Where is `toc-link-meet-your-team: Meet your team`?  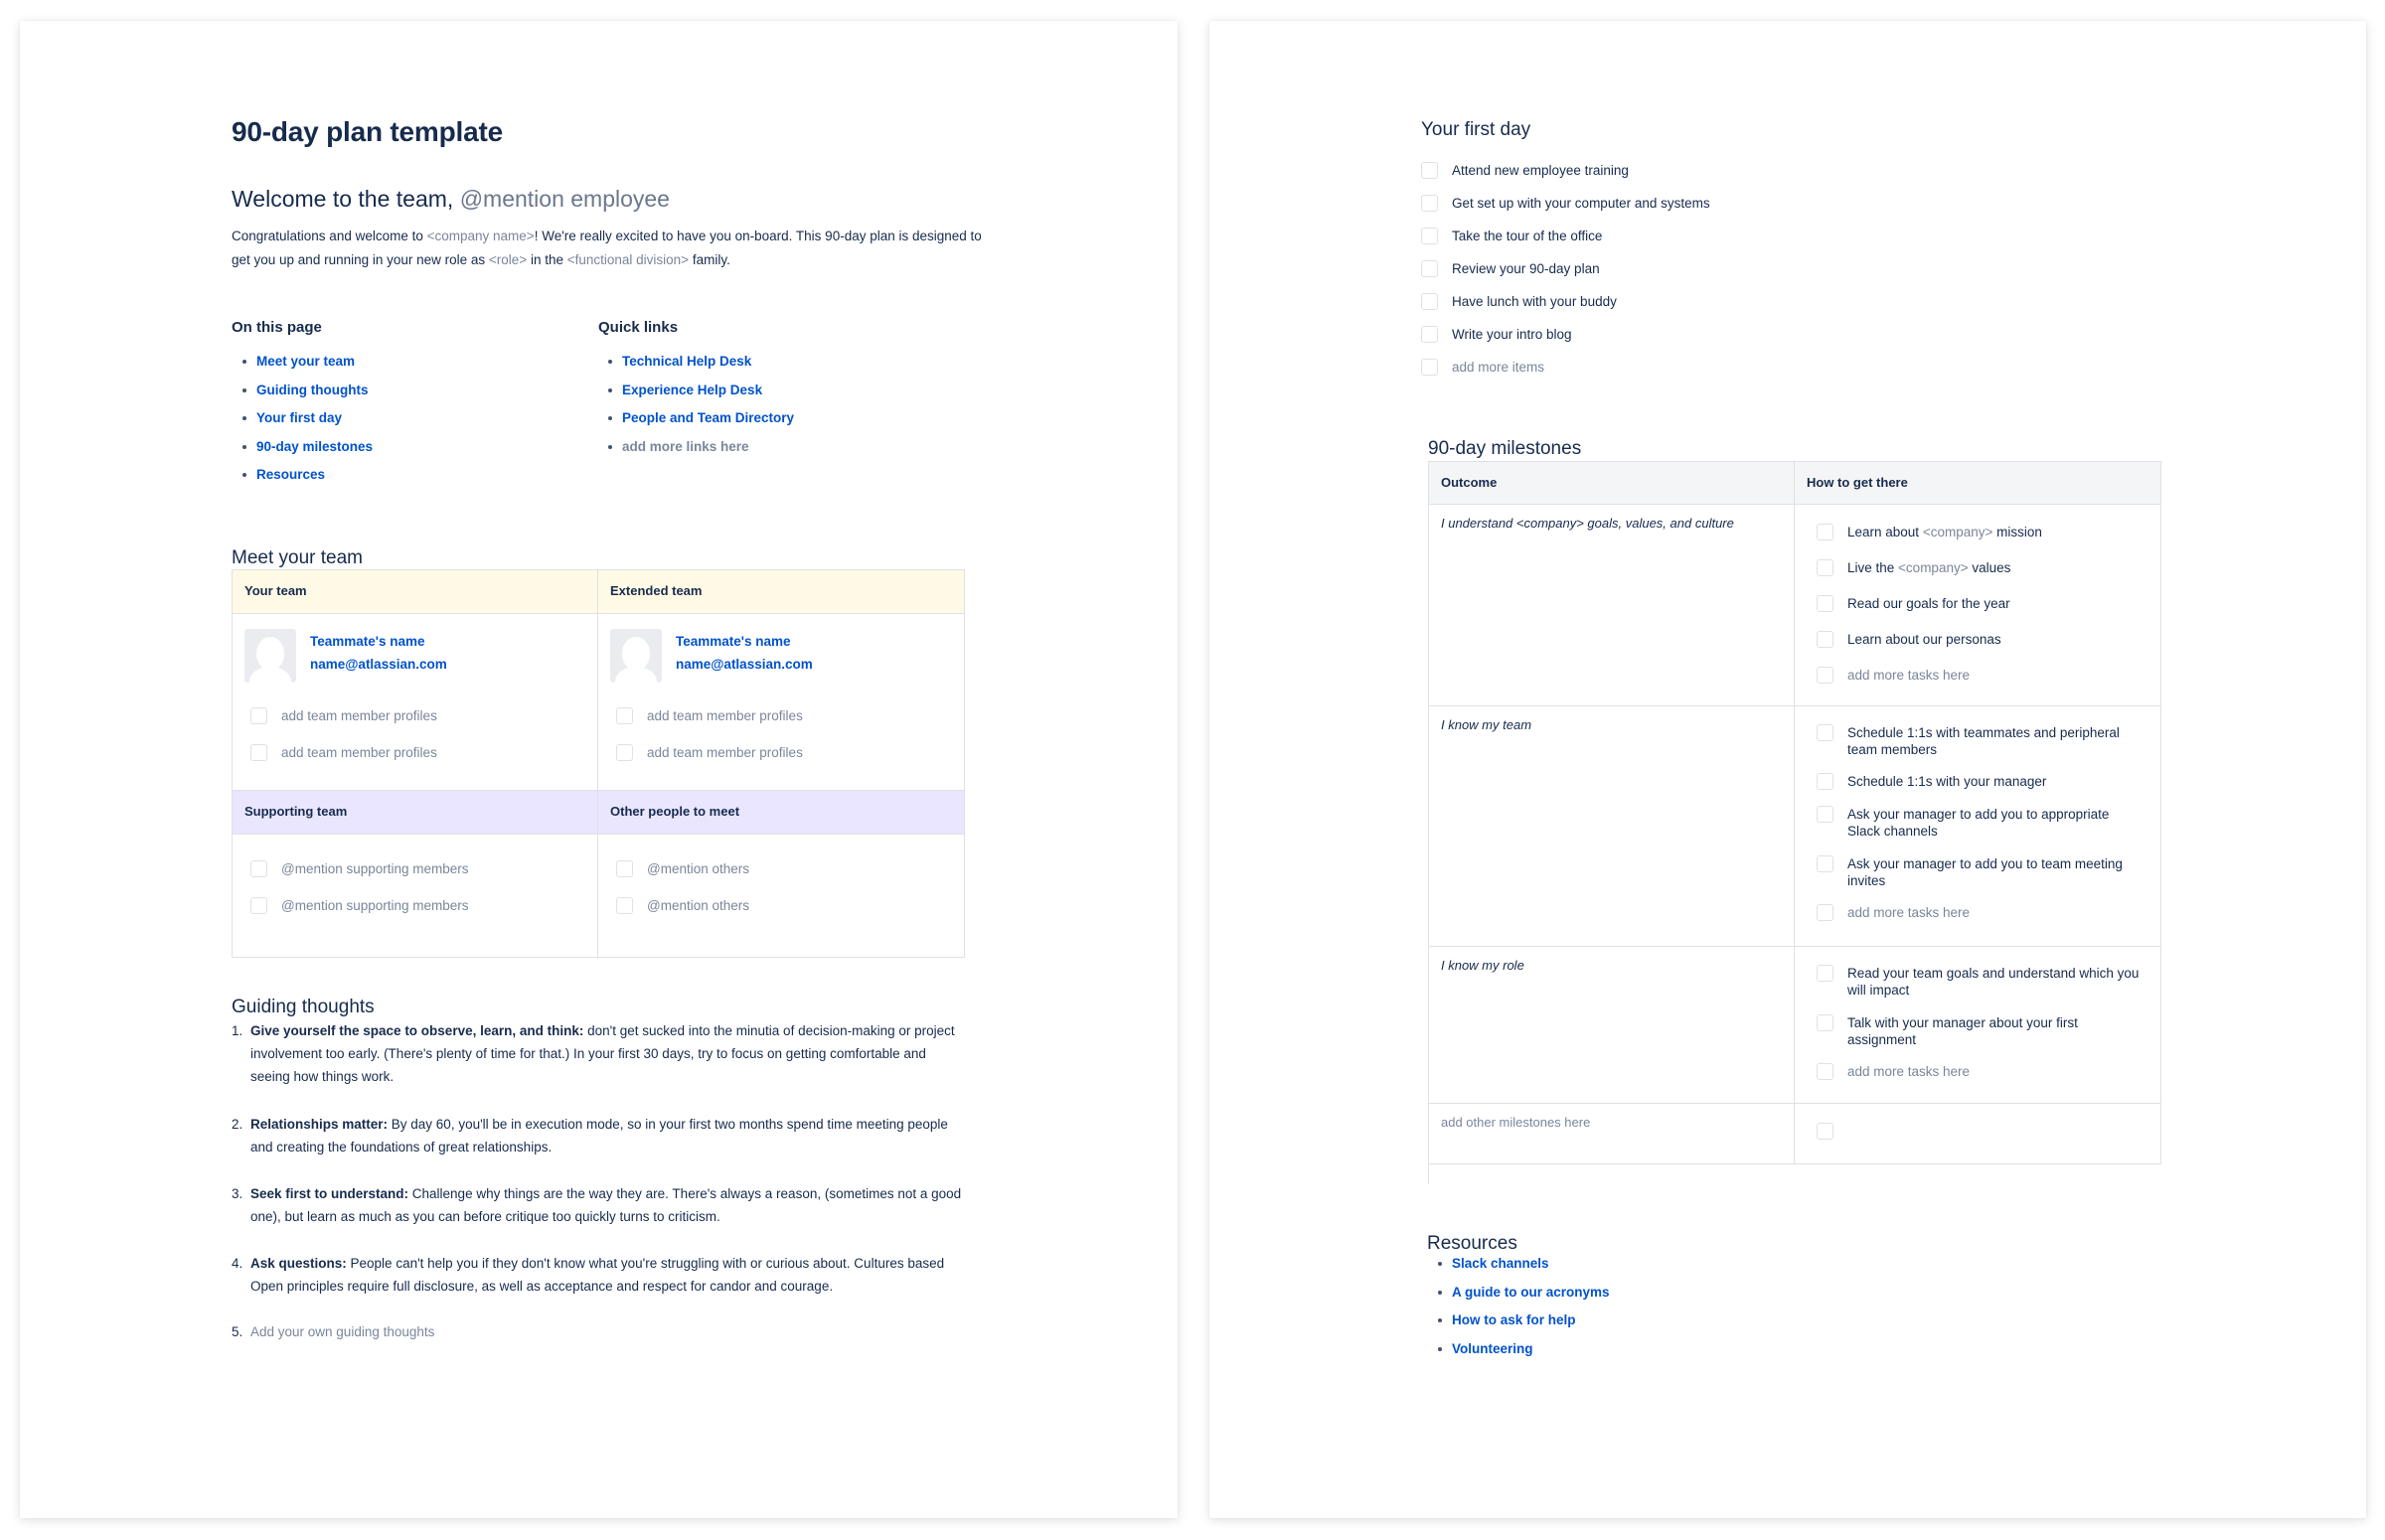 toc-link-meet-your-team: Meet your team is located at coordinates (305, 361).